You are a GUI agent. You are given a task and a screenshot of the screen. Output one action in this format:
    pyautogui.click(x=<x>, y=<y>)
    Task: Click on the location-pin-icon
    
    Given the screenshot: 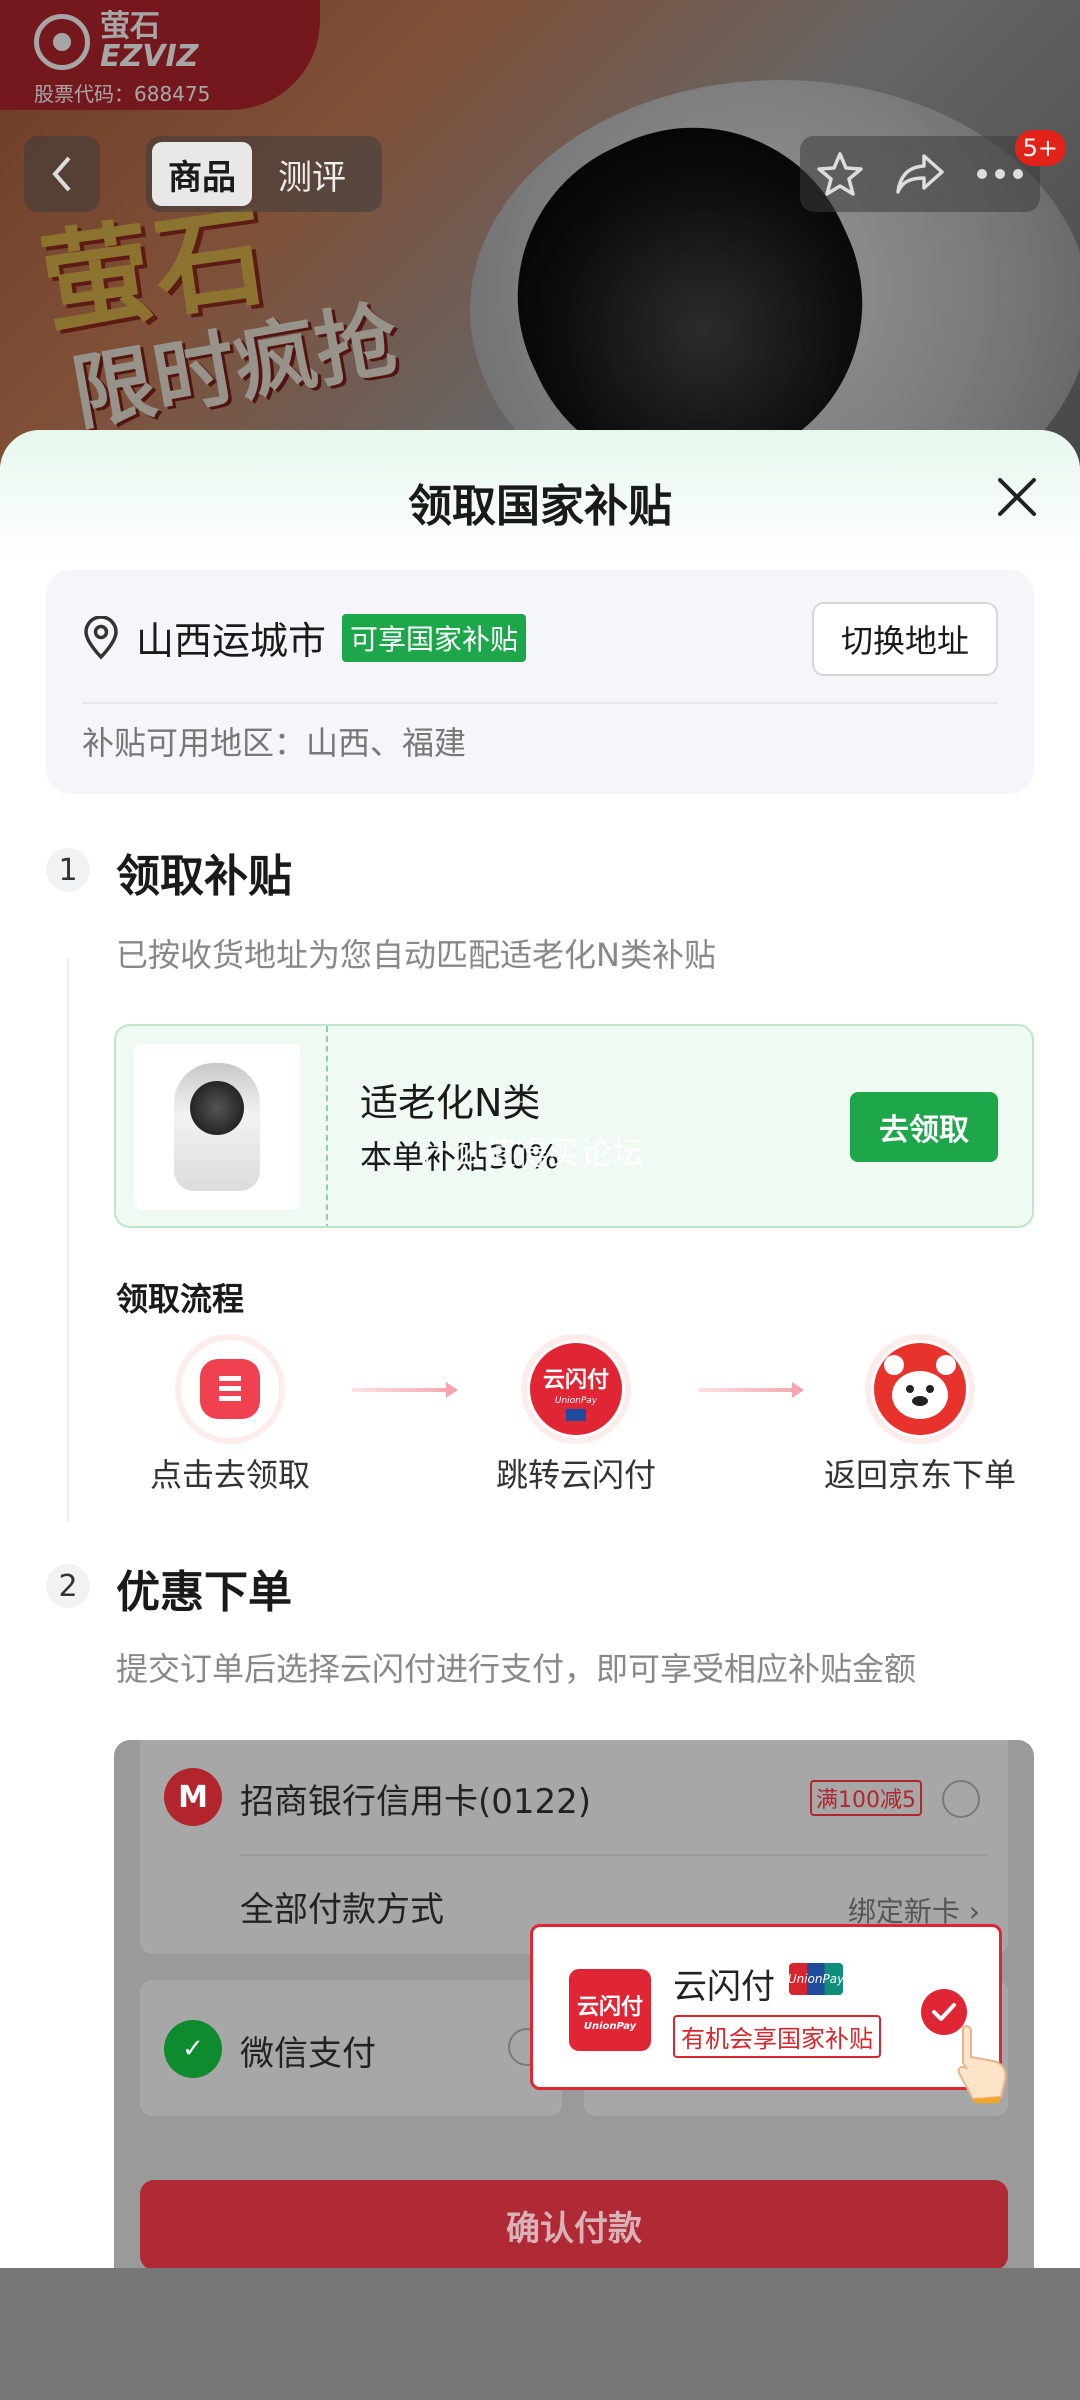 What is the action you would take?
    pyautogui.click(x=101, y=637)
    